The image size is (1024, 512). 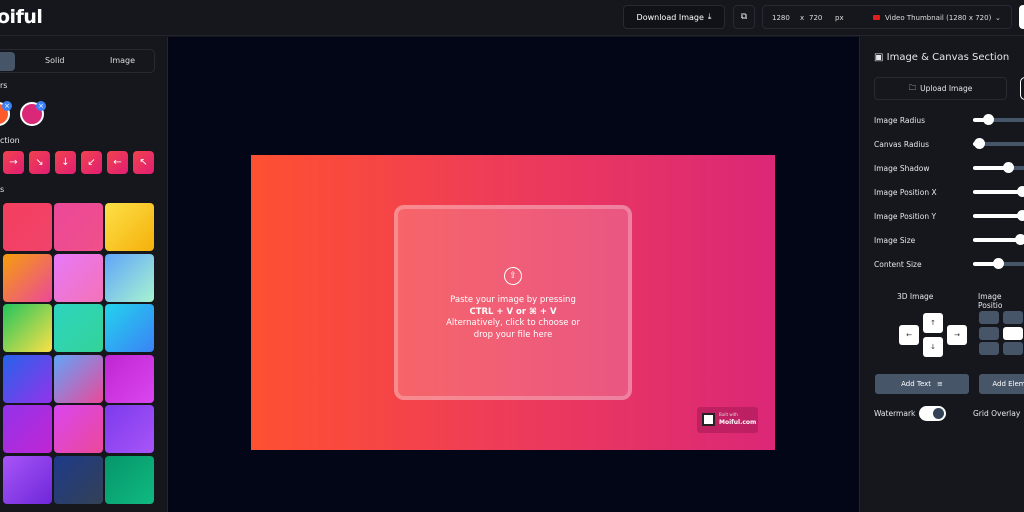 I want to click on tilt-up-button: ↑, so click(x=933, y=323).